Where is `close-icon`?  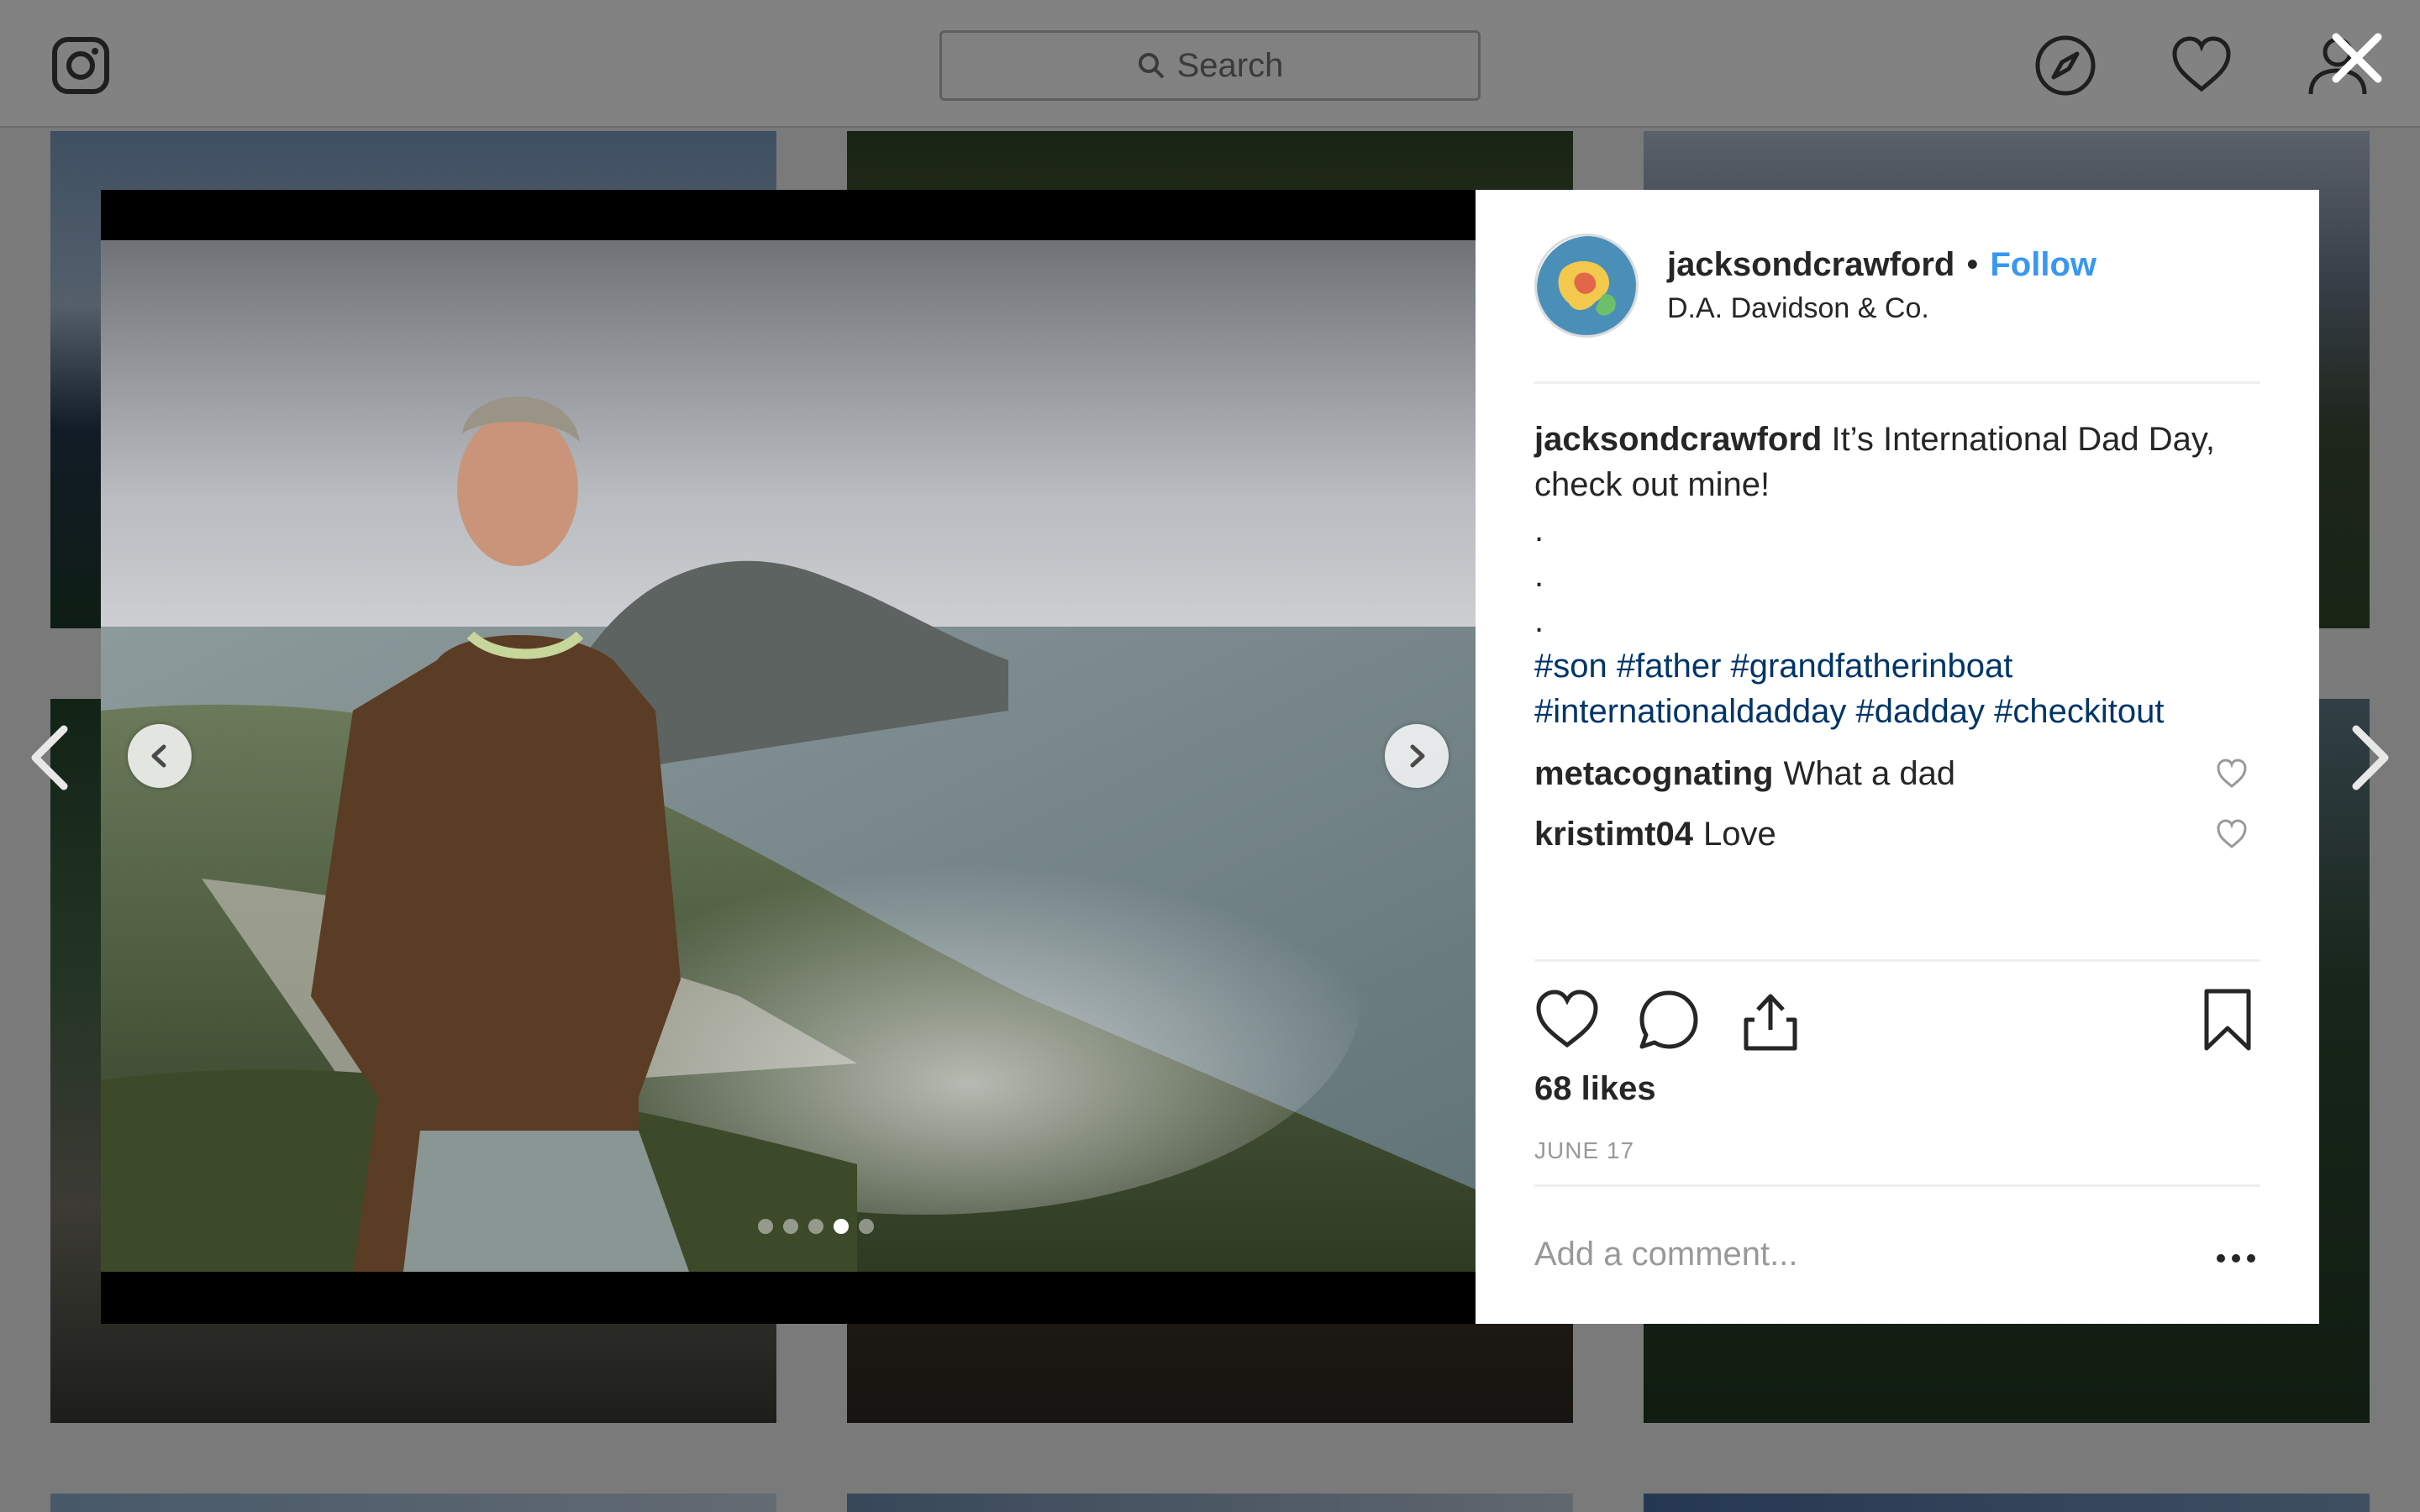 close-icon is located at coordinates (2357, 58).